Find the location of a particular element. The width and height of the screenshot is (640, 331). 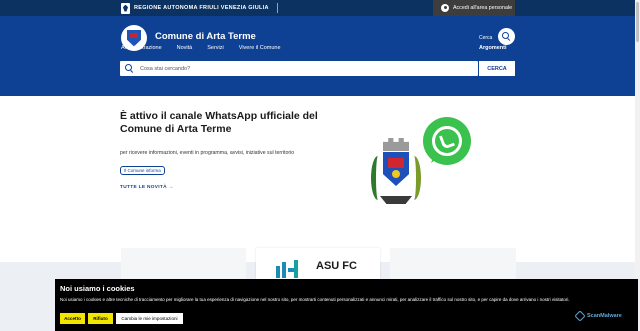

ribbon is located at coordinates (396, 200).